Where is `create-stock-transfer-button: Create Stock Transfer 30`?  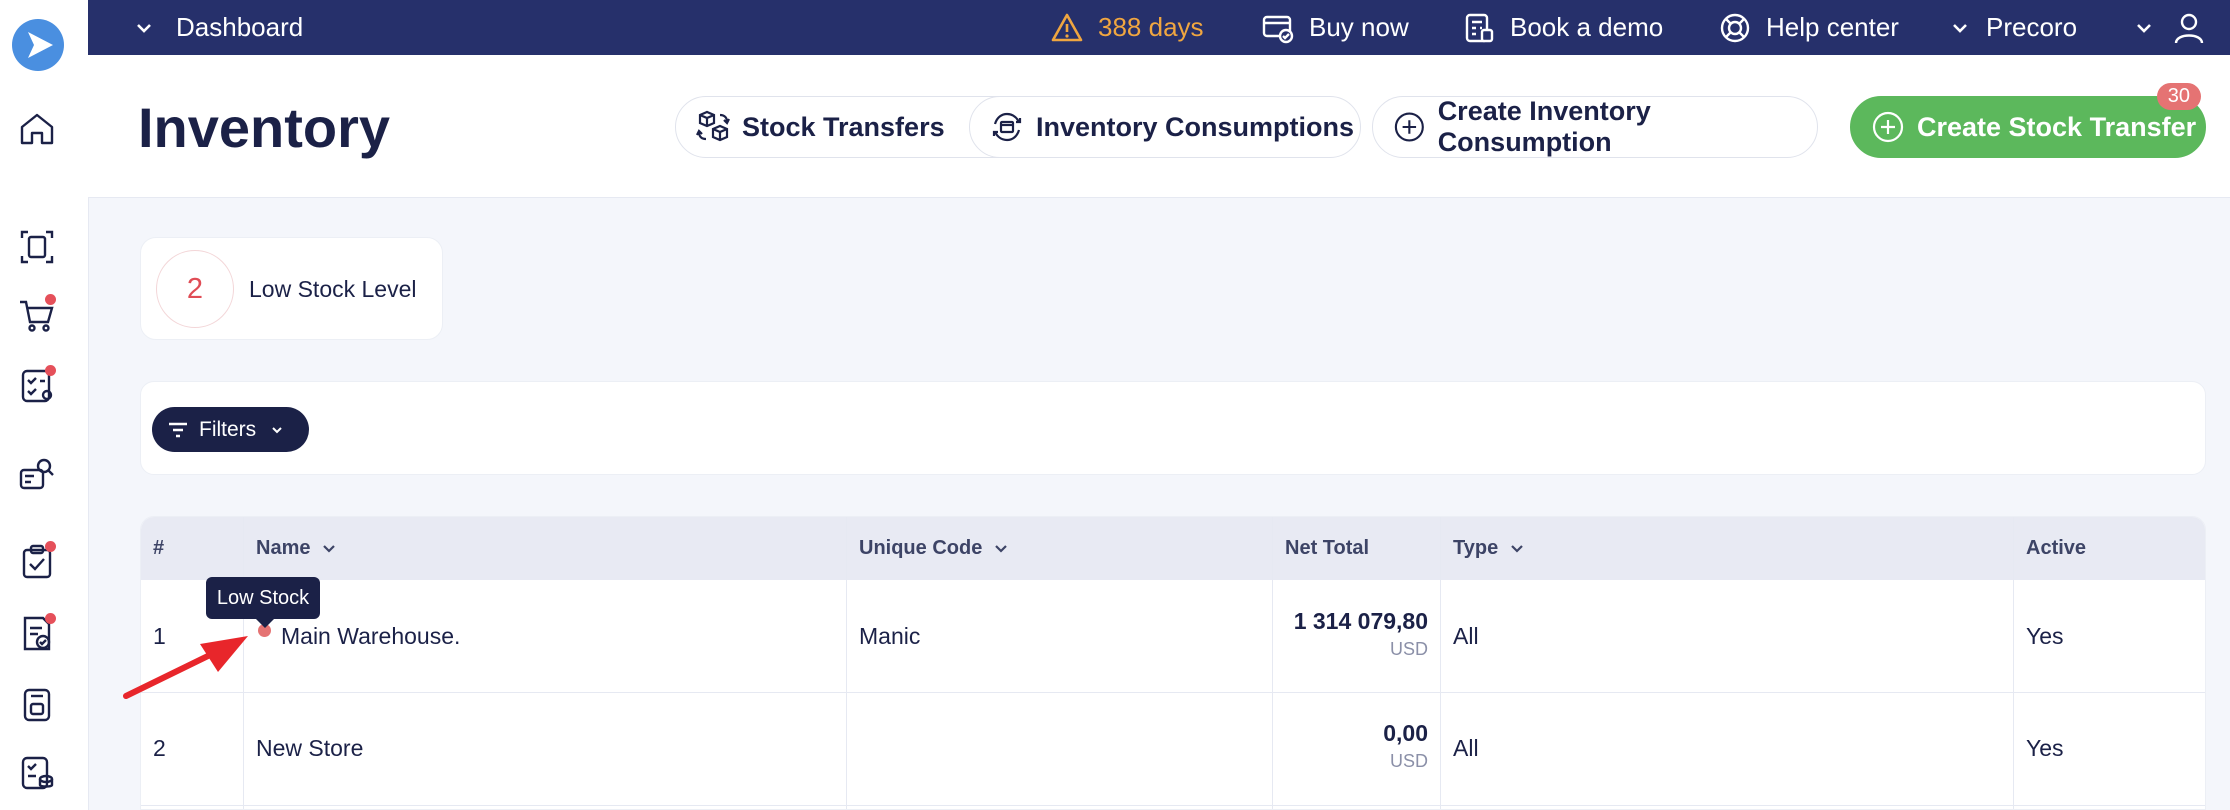 create-stock-transfer-button: Create Stock Transfer 30 is located at coordinates (2028, 120).